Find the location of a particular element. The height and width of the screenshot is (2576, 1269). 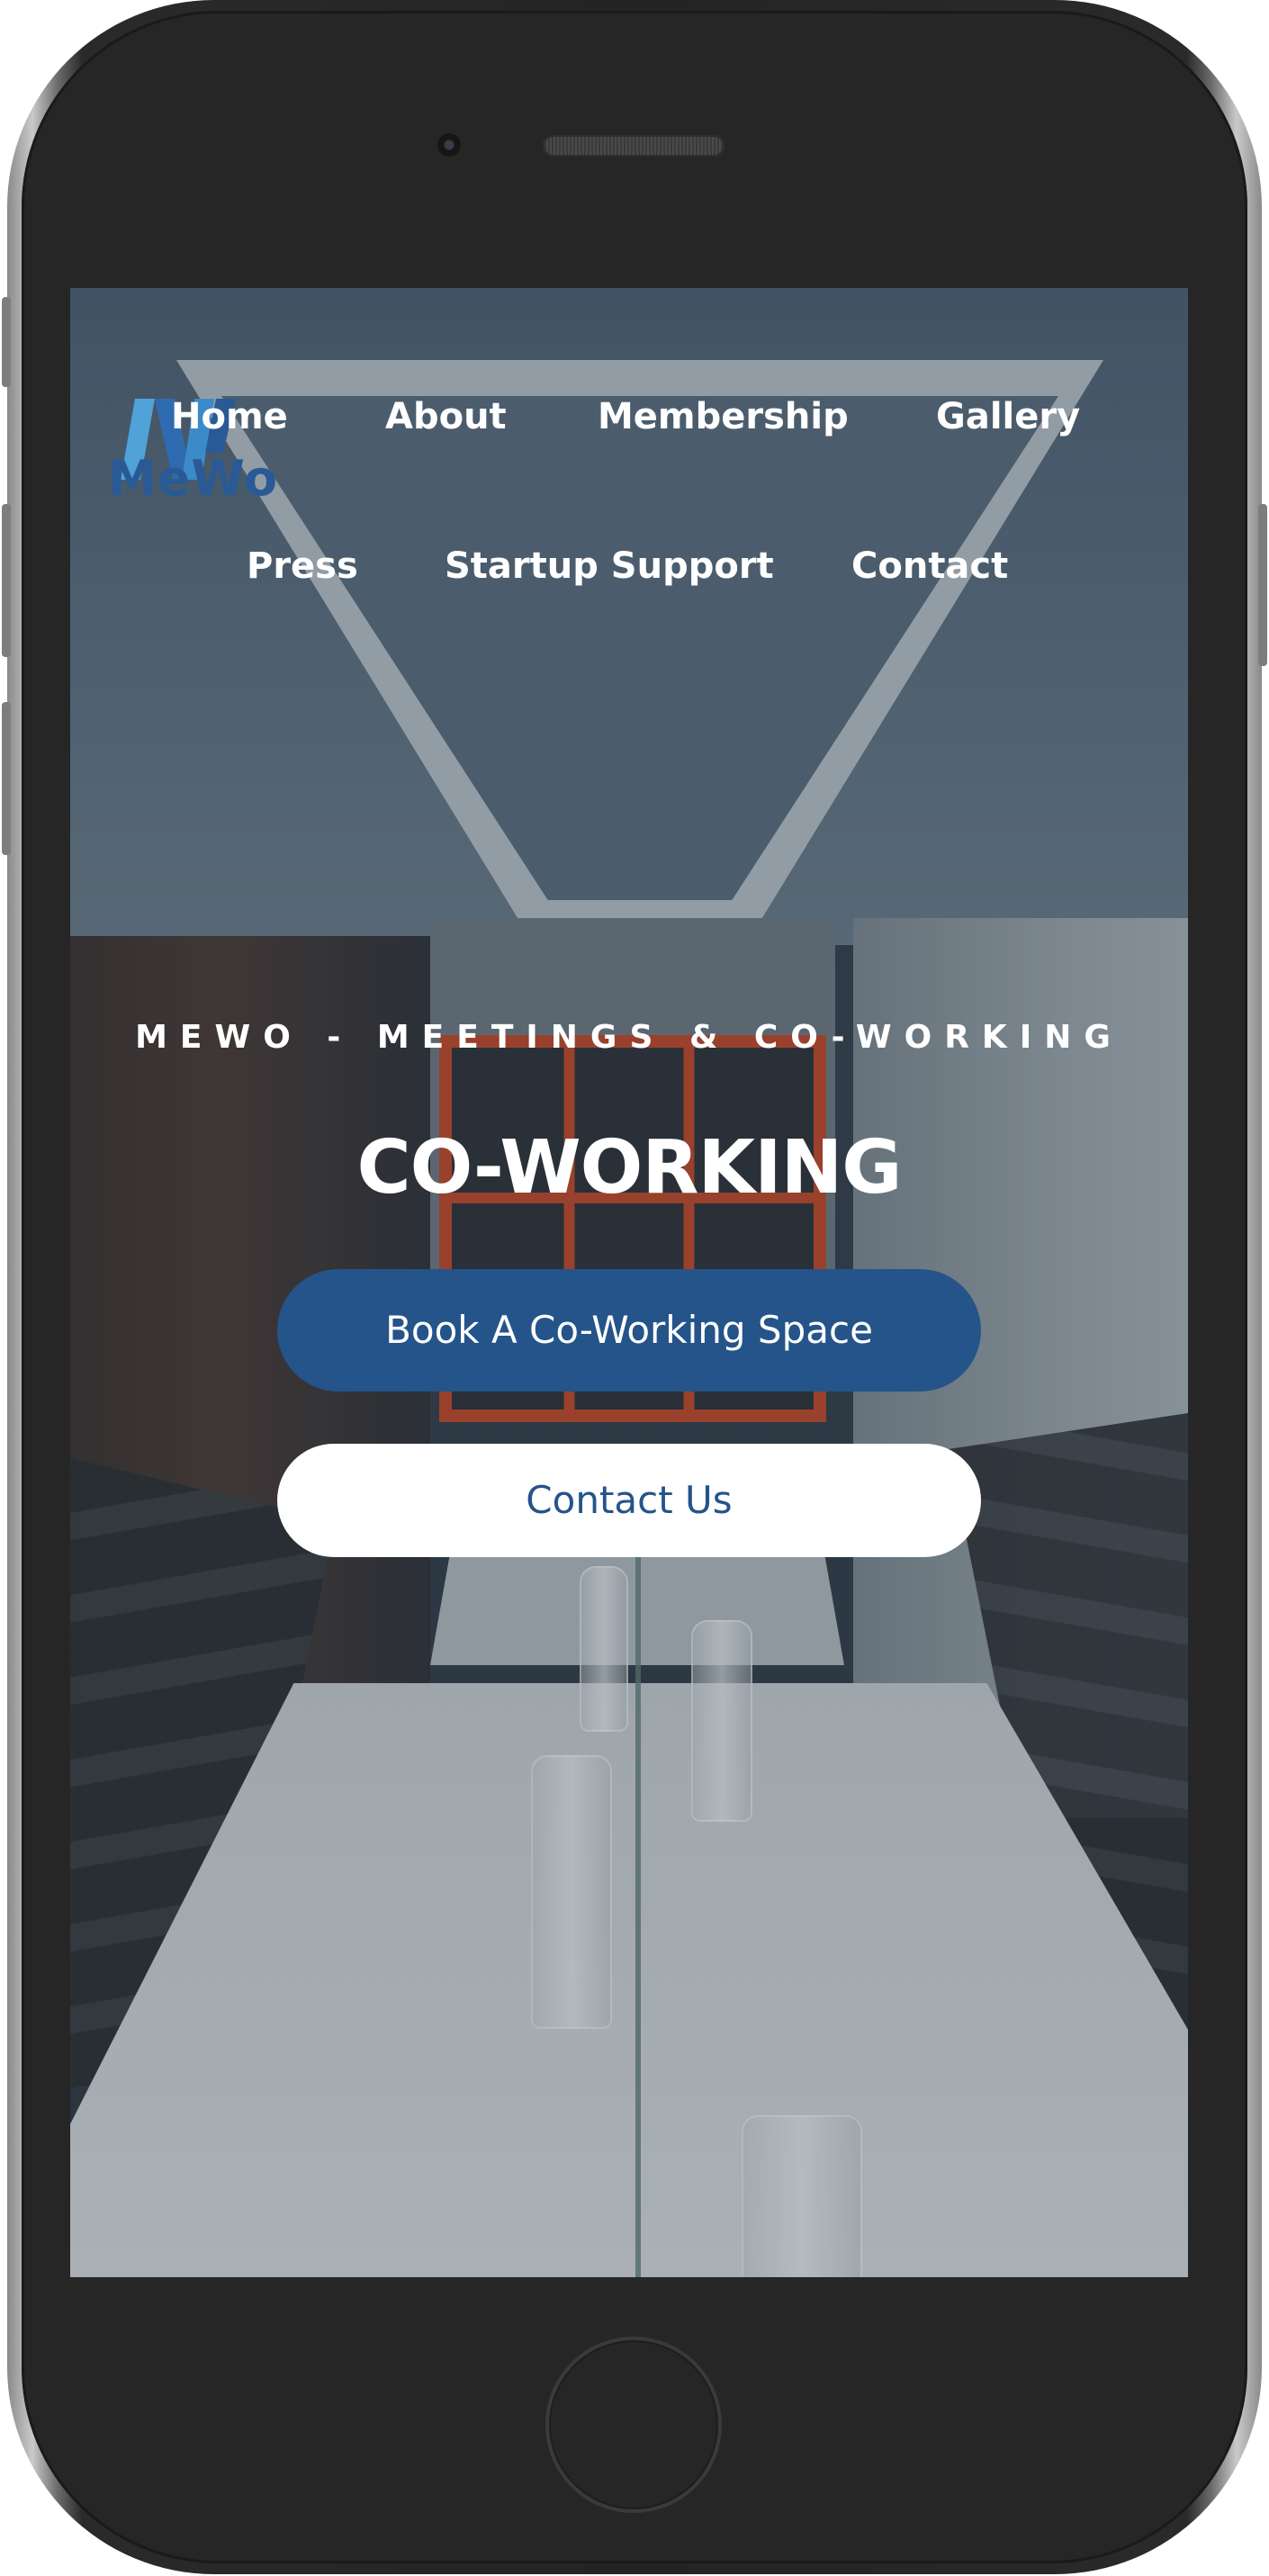

book-coworking-button: Book A Co-Working Space is located at coordinates (629, 1330).